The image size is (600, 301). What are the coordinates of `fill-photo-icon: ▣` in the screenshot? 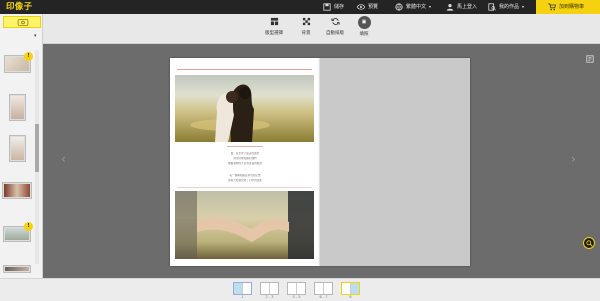 It's located at (364, 22).